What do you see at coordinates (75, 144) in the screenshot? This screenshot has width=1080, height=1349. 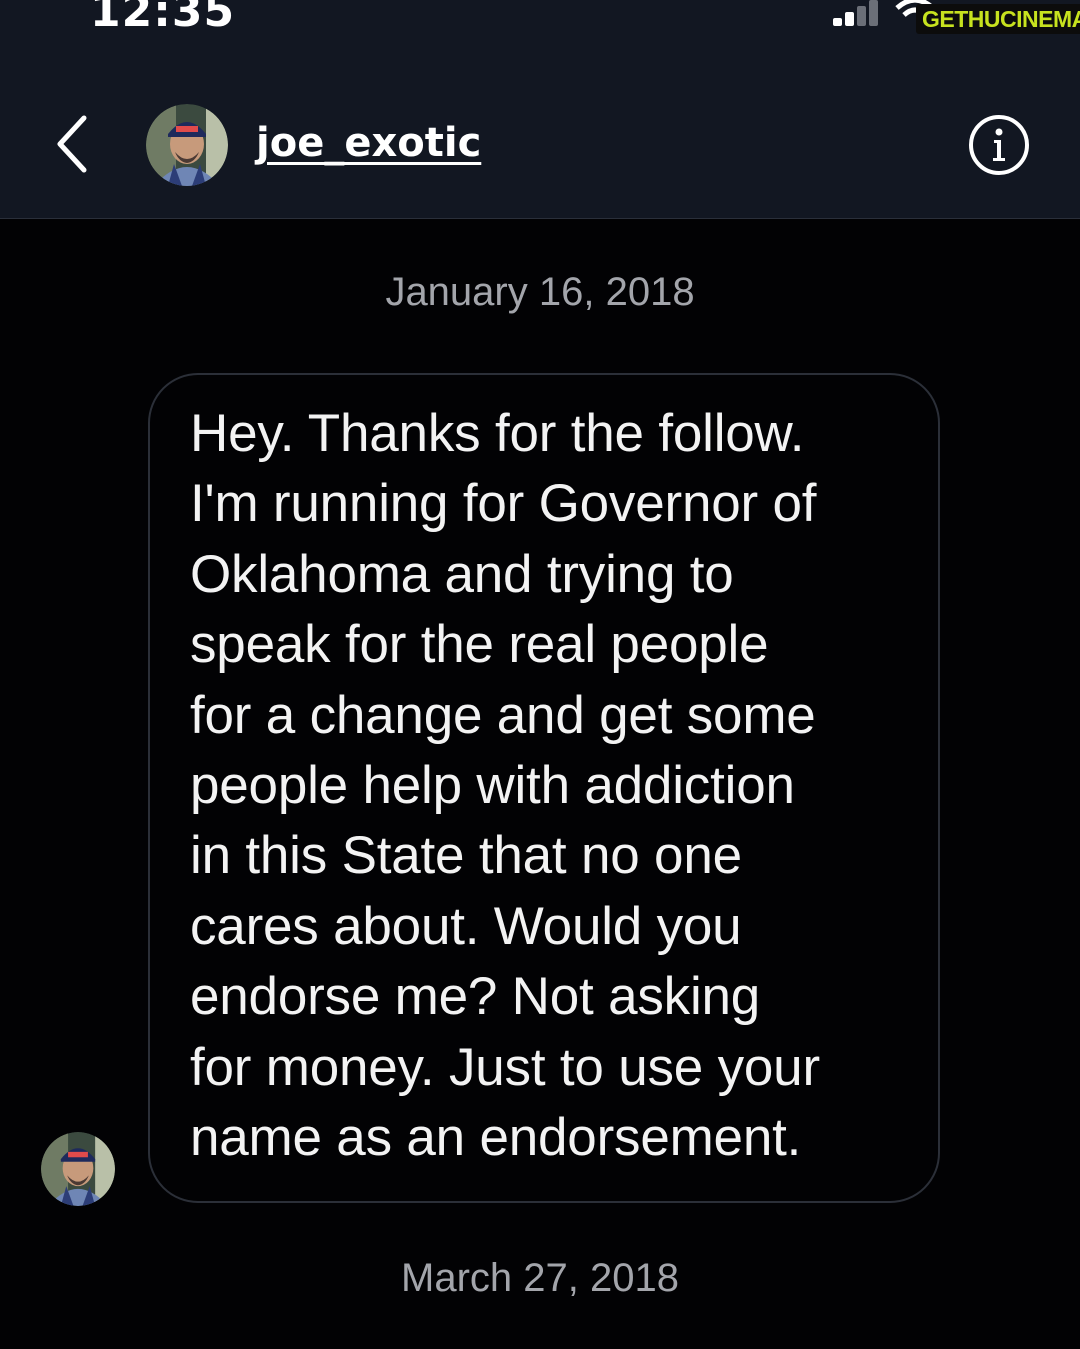 I see `chevron-left-icon` at bounding box center [75, 144].